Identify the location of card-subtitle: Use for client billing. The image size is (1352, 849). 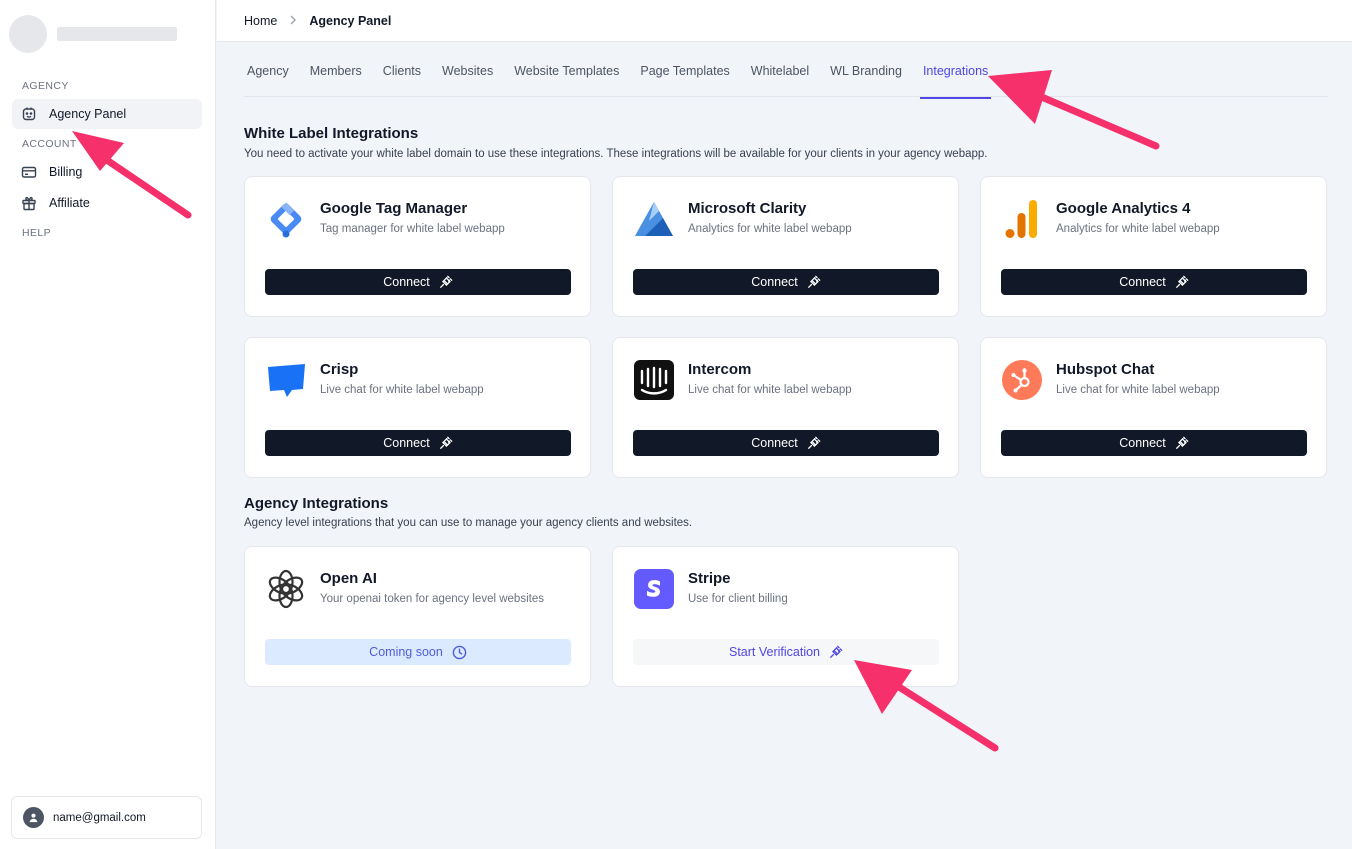
(738, 599).